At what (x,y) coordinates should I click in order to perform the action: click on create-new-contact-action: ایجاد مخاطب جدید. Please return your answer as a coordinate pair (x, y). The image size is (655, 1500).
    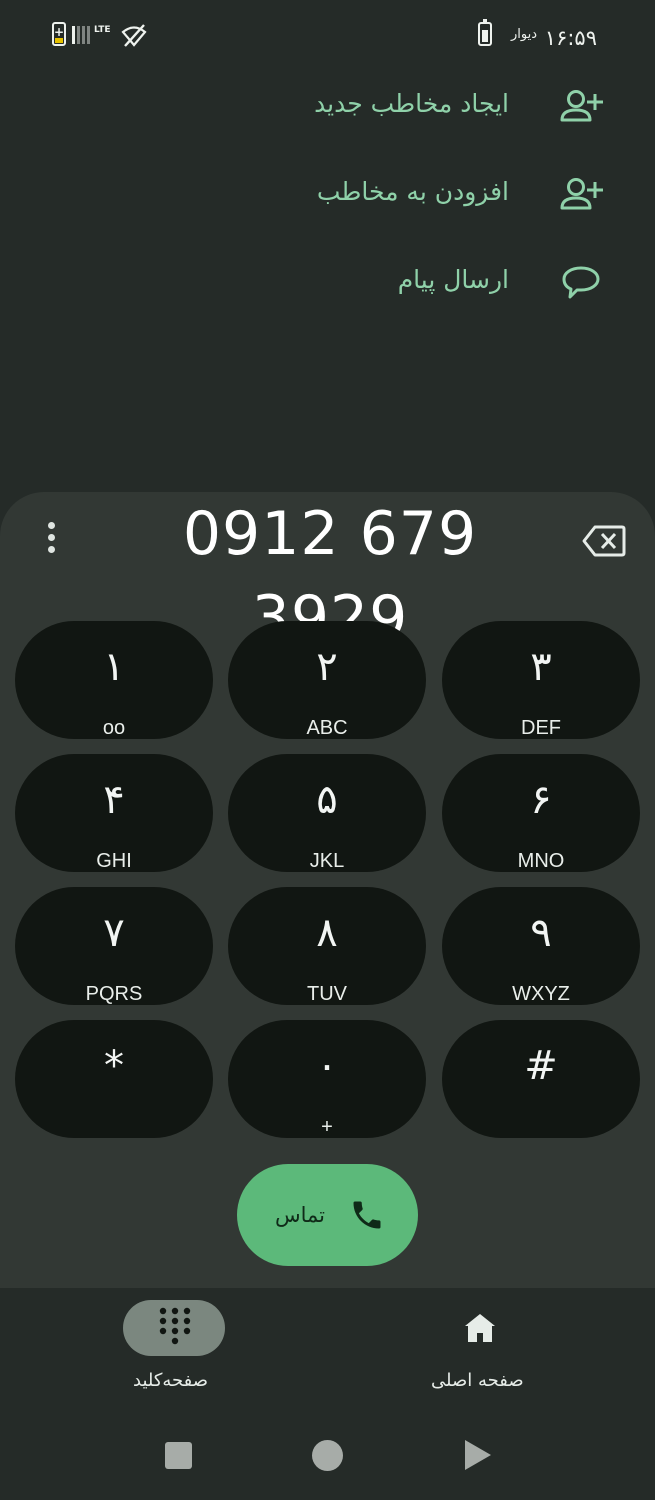
    Looking at the image, I should click on (327, 109).